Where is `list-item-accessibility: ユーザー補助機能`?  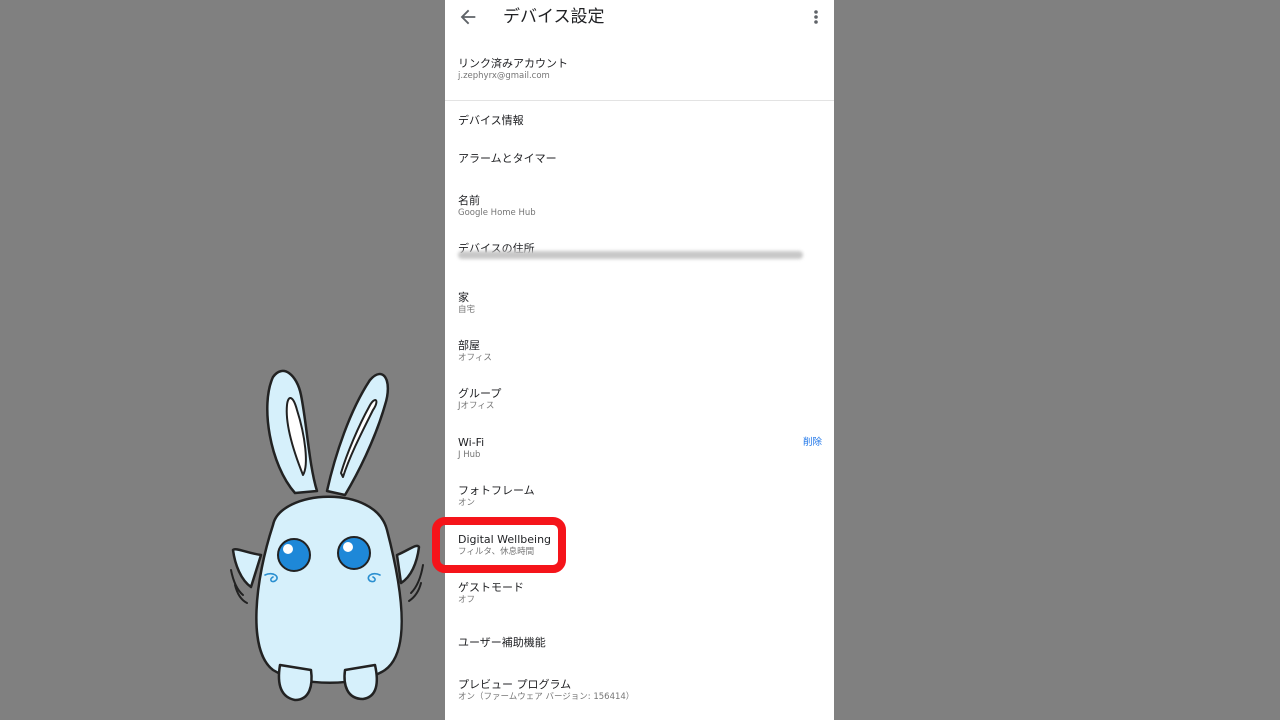 list-item-accessibility: ユーザー補助機能 is located at coordinates (639, 644).